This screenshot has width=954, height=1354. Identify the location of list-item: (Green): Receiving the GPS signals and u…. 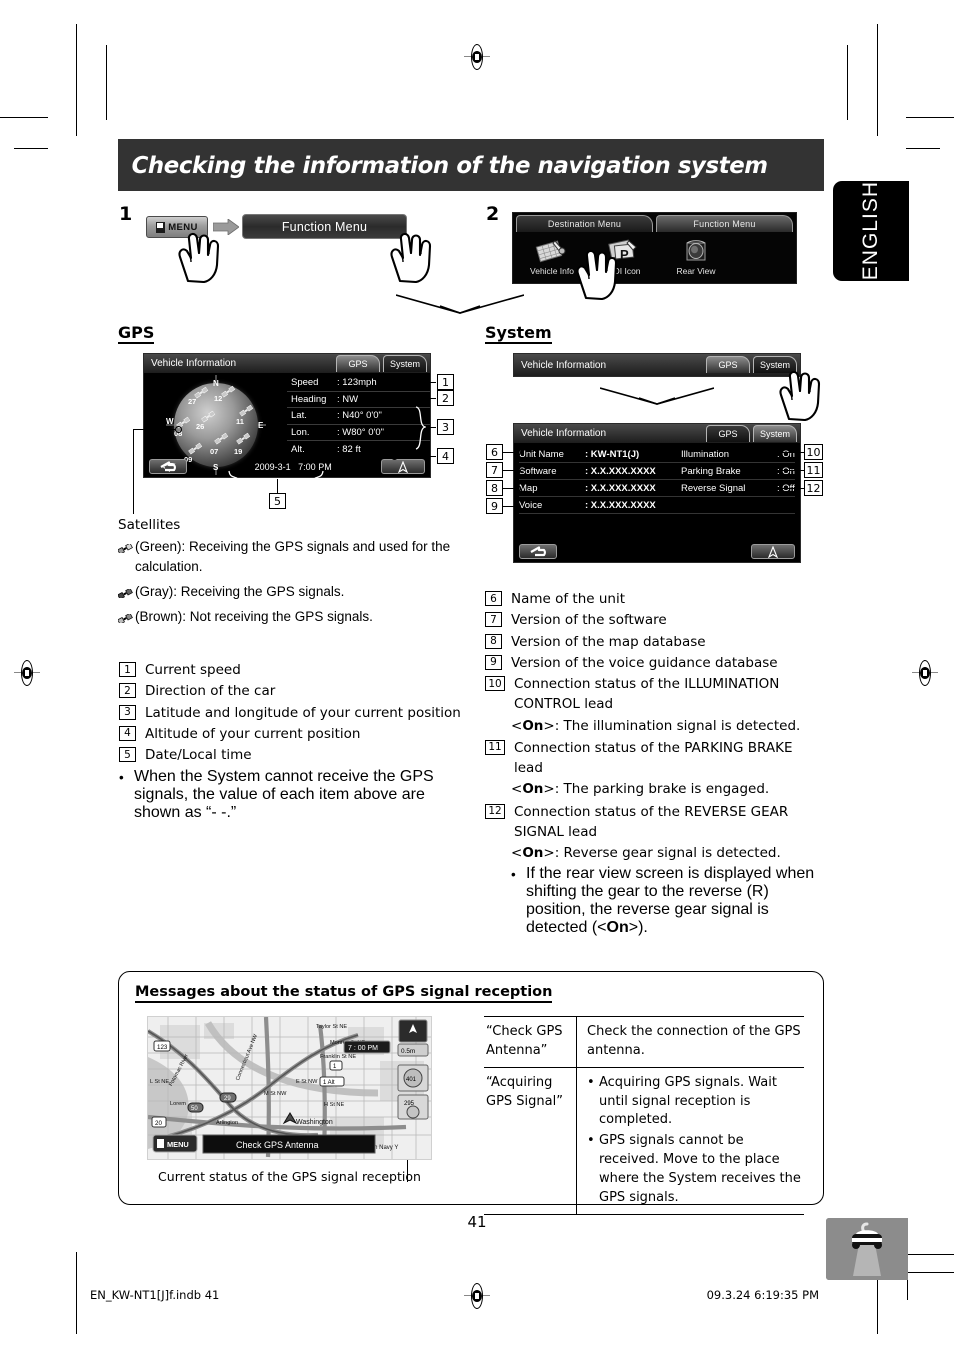
(292, 557).